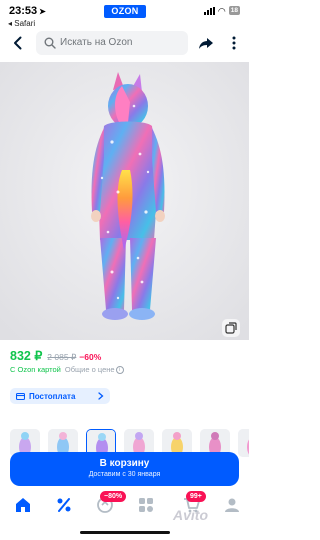  What do you see at coordinates (90, 357) in the screenshot?
I see `discount-percent: −60%` at bounding box center [90, 357].